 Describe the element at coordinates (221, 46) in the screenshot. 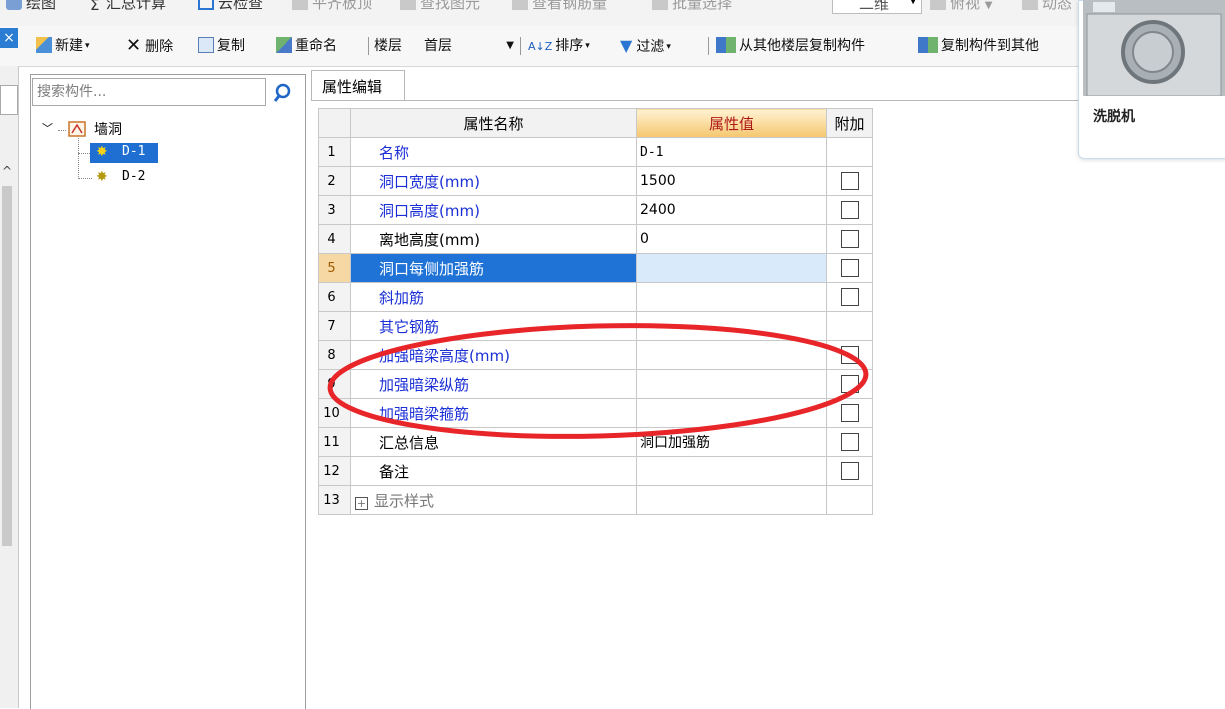

I see `copy-button: 复制` at that location.